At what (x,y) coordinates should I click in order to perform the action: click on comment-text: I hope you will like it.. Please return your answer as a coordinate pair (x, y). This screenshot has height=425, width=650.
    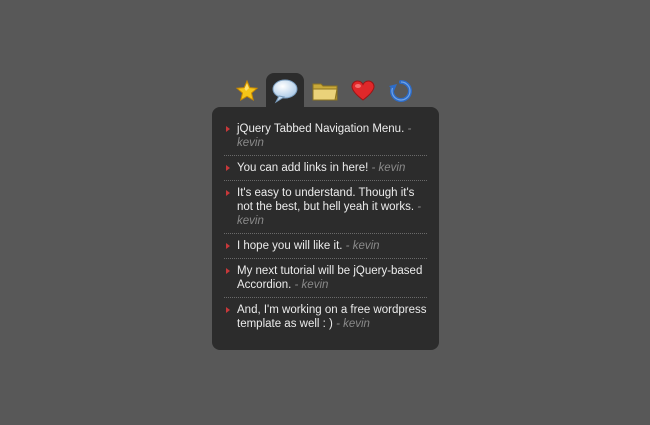
    Looking at the image, I should click on (291, 246).